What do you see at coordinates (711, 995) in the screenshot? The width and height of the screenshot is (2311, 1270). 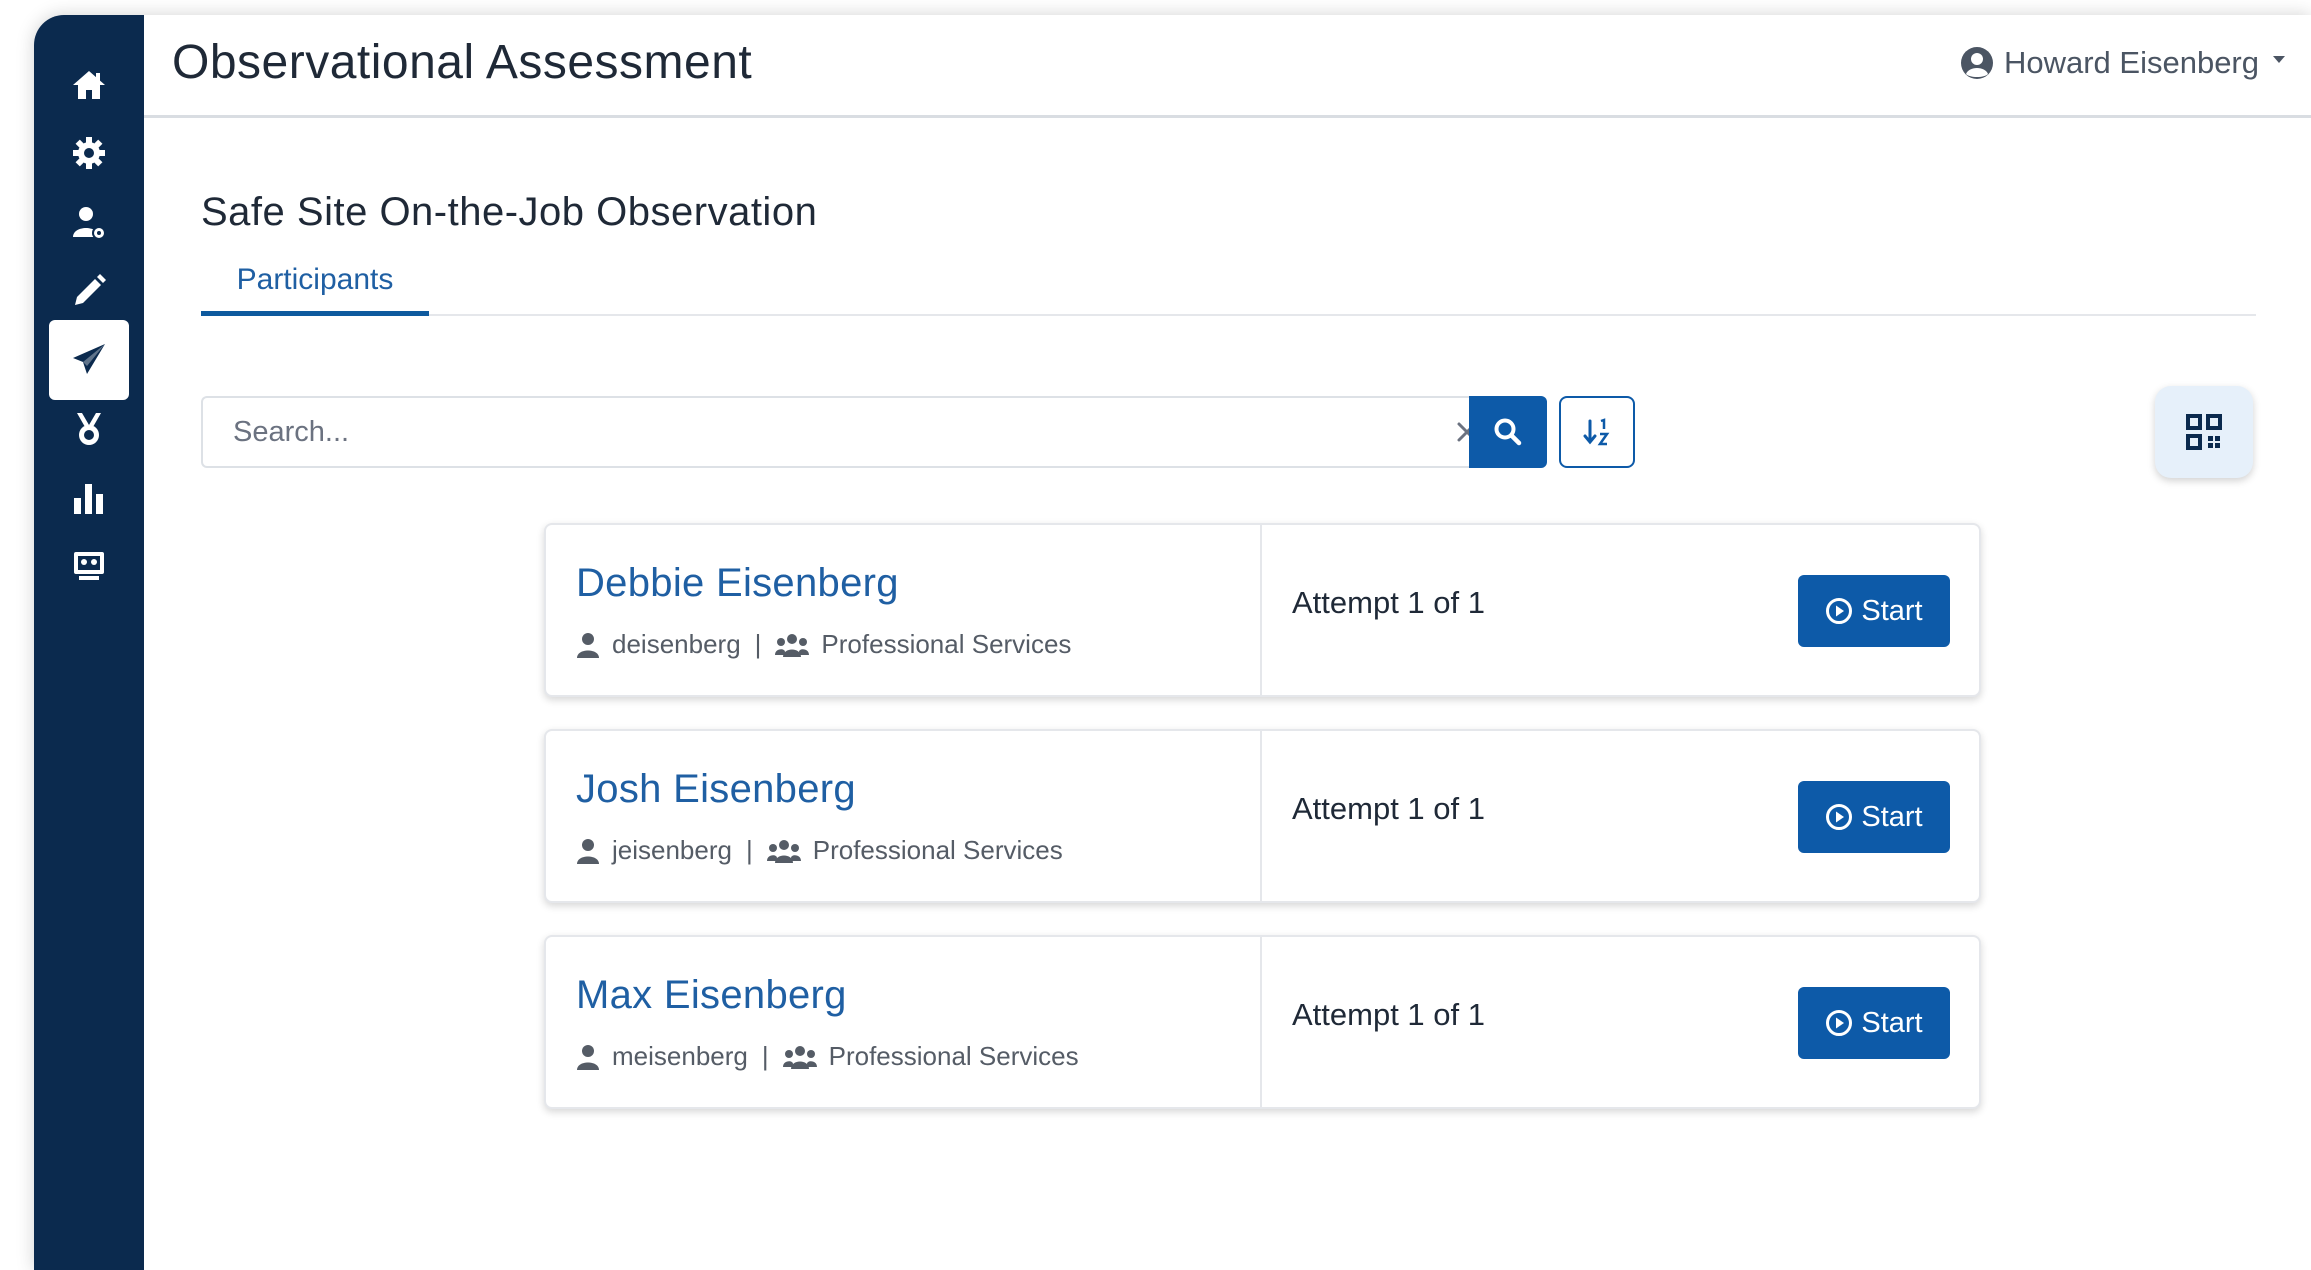 I see `participant-name: Max Eisenberg` at bounding box center [711, 995].